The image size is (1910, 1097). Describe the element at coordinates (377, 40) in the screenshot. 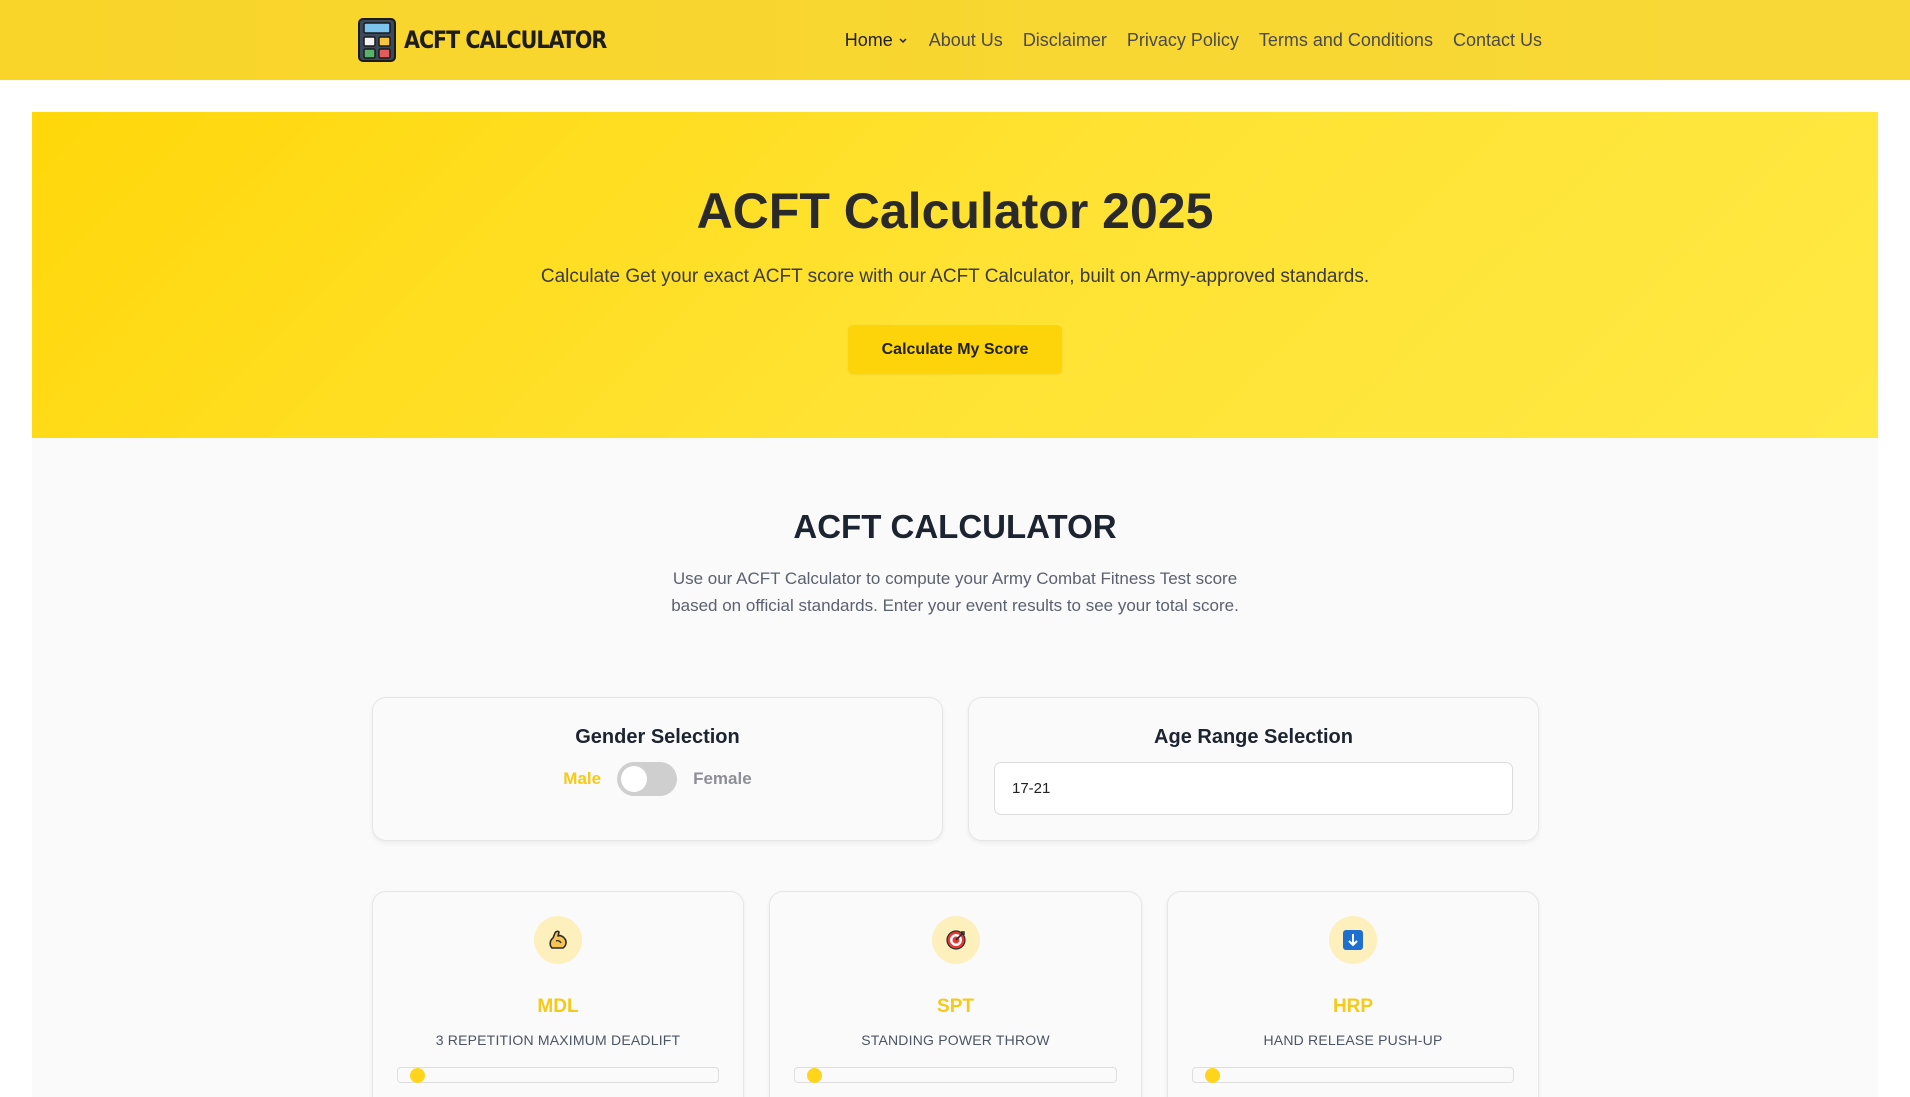

I see `calculator-icon` at that location.